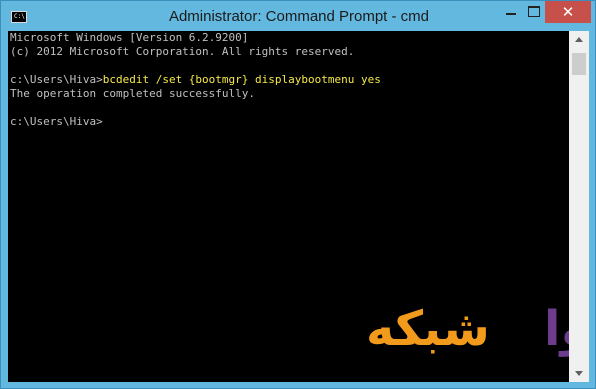 Image resolution: width=596 pixels, height=389 pixels. I want to click on vertical-scrollbar, so click(579, 206).